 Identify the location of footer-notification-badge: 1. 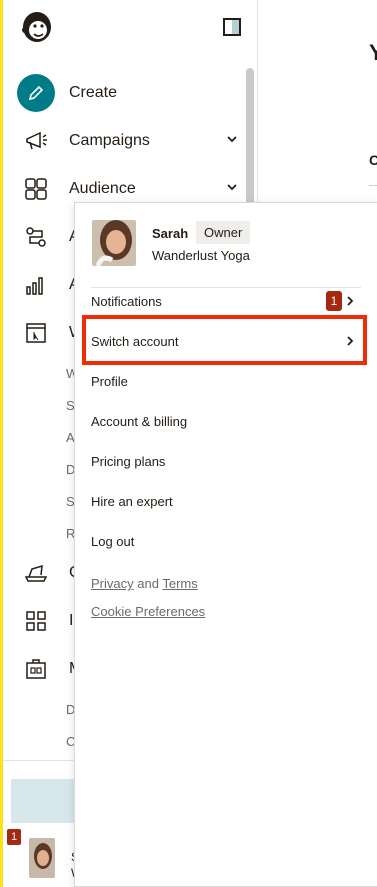
(14, 837).